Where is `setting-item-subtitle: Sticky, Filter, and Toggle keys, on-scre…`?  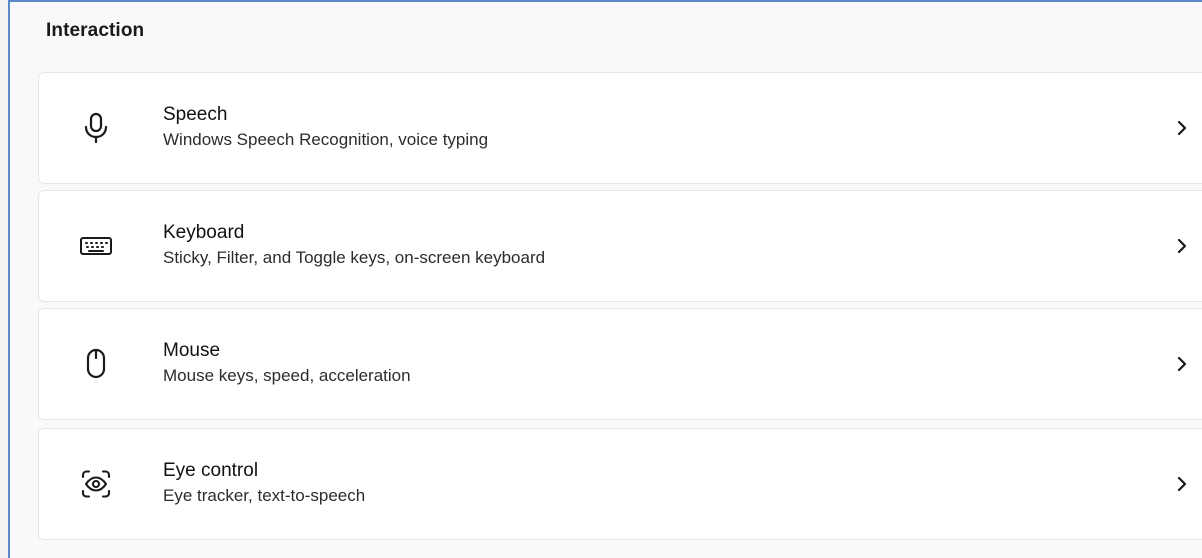
setting-item-subtitle: Sticky, Filter, and Toggle keys, on-scre… is located at coordinates (354, 257).